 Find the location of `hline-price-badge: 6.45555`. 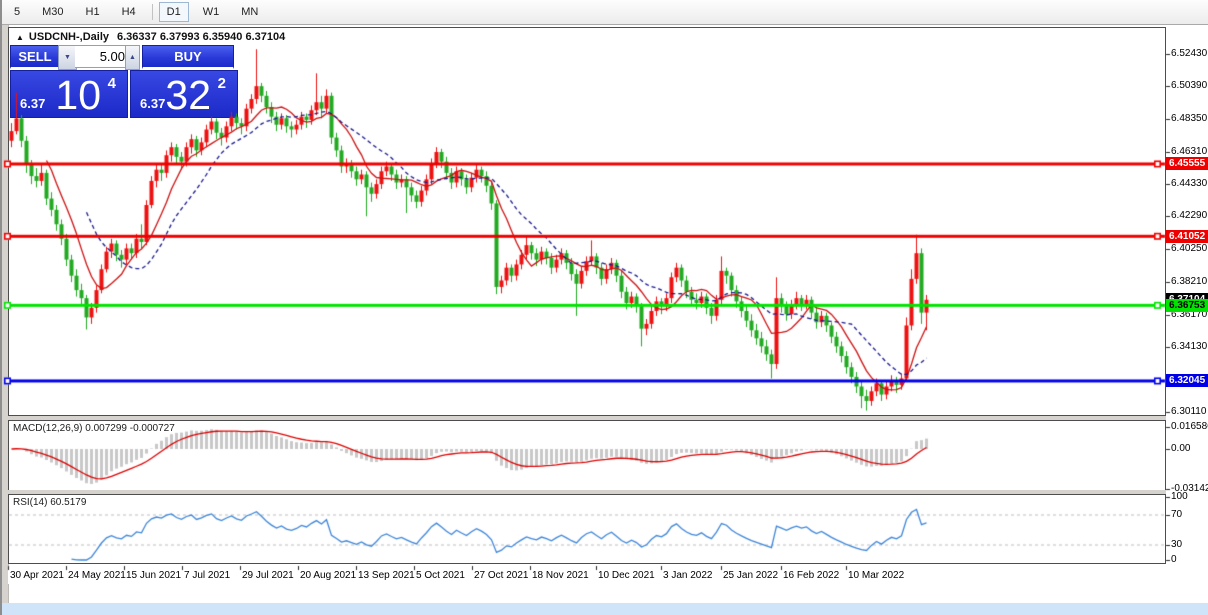

hline-price-badge: 6.45555 is located at coordinates (1187, 164).